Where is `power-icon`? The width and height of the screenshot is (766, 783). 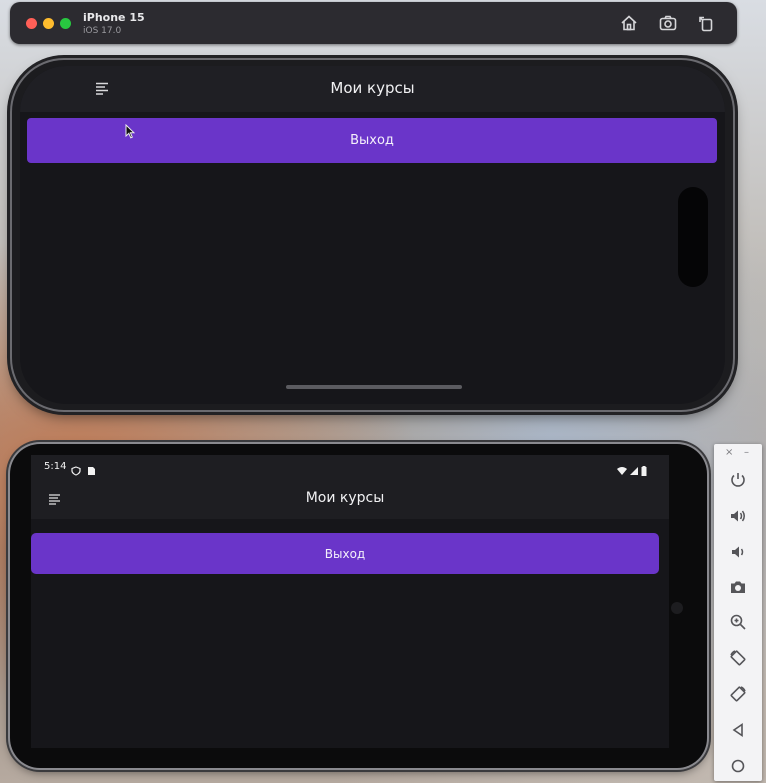
power-icon is located at coordinates (738, 480).